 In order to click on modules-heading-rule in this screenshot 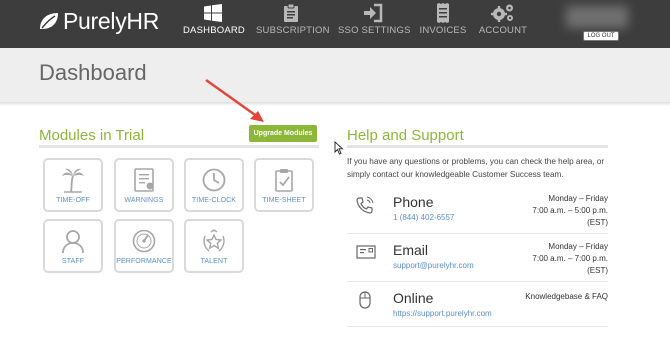, I will do `click(179, 146)`.